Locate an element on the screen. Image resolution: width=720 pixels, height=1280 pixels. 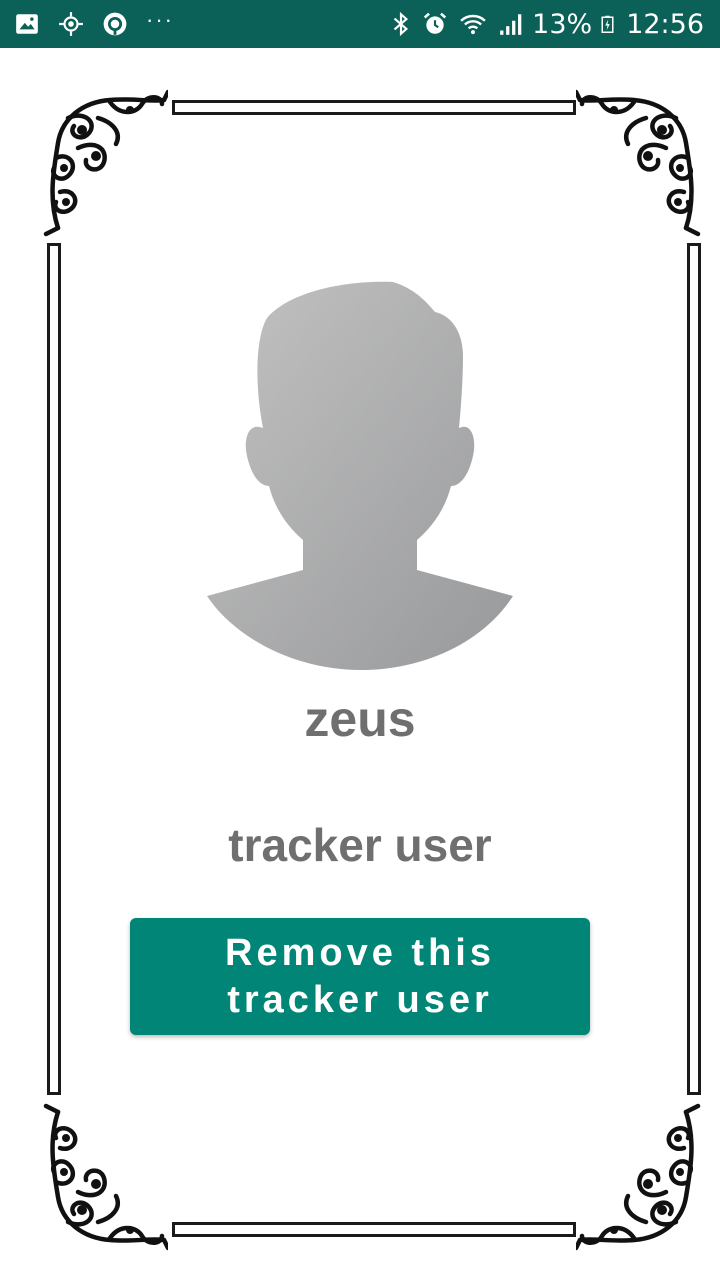
status-bar: ··· 13% 12:56 is located at coordinates (360, 24).